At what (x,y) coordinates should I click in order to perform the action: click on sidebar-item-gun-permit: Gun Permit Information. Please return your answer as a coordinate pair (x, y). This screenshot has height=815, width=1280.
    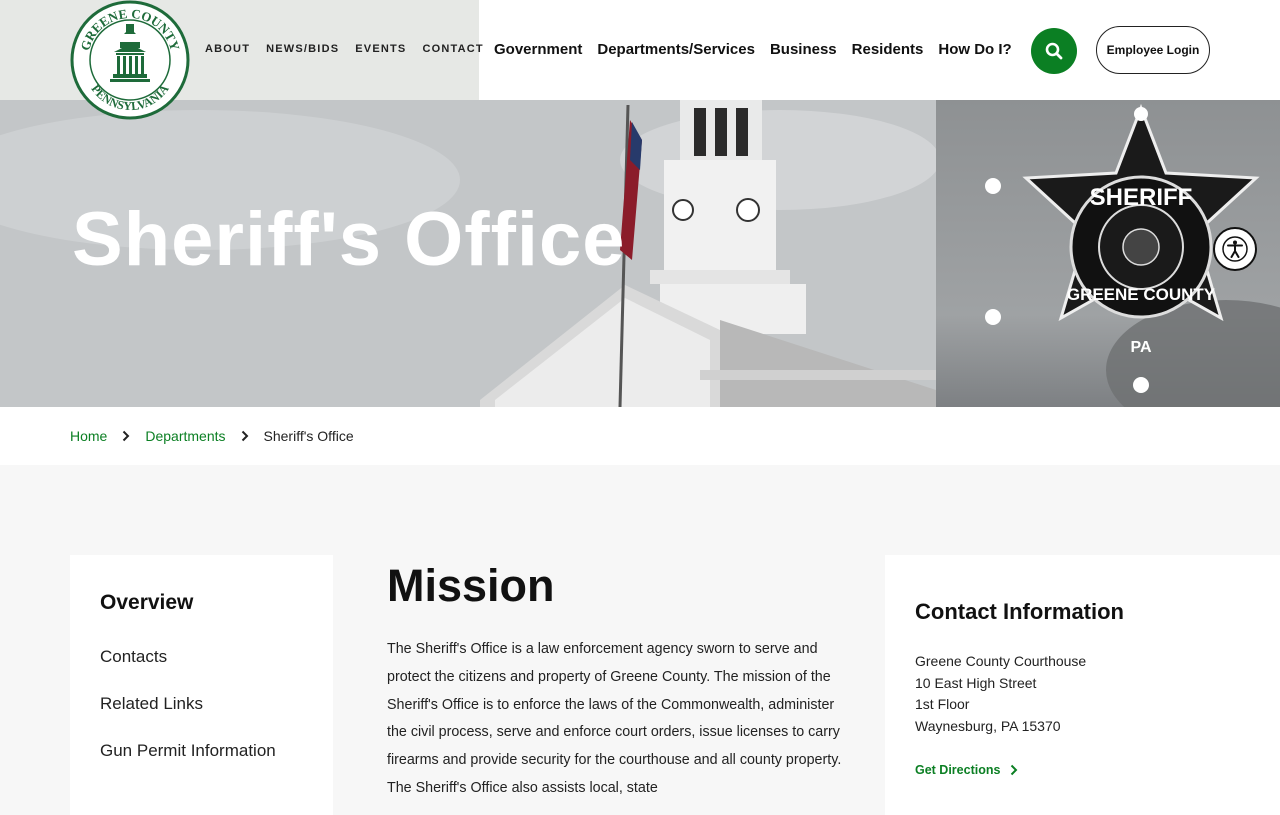
    Looking at the image, I should click on (201, 751).